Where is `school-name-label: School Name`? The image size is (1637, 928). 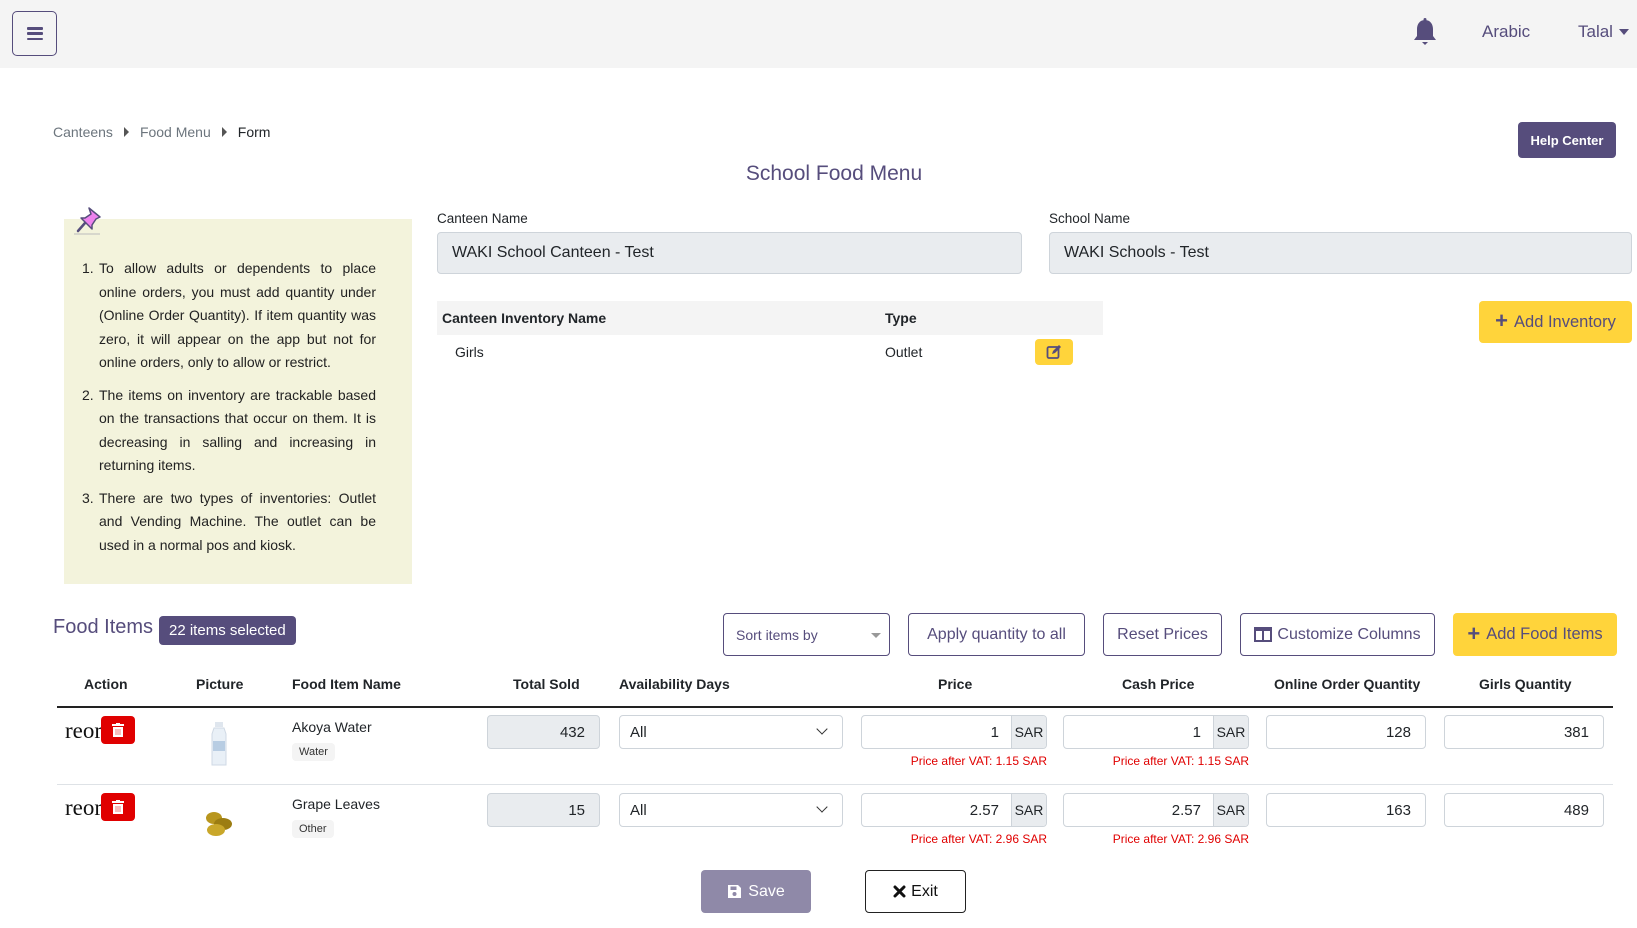 school-name-label: School Name is located at coordinates (1090, 218).